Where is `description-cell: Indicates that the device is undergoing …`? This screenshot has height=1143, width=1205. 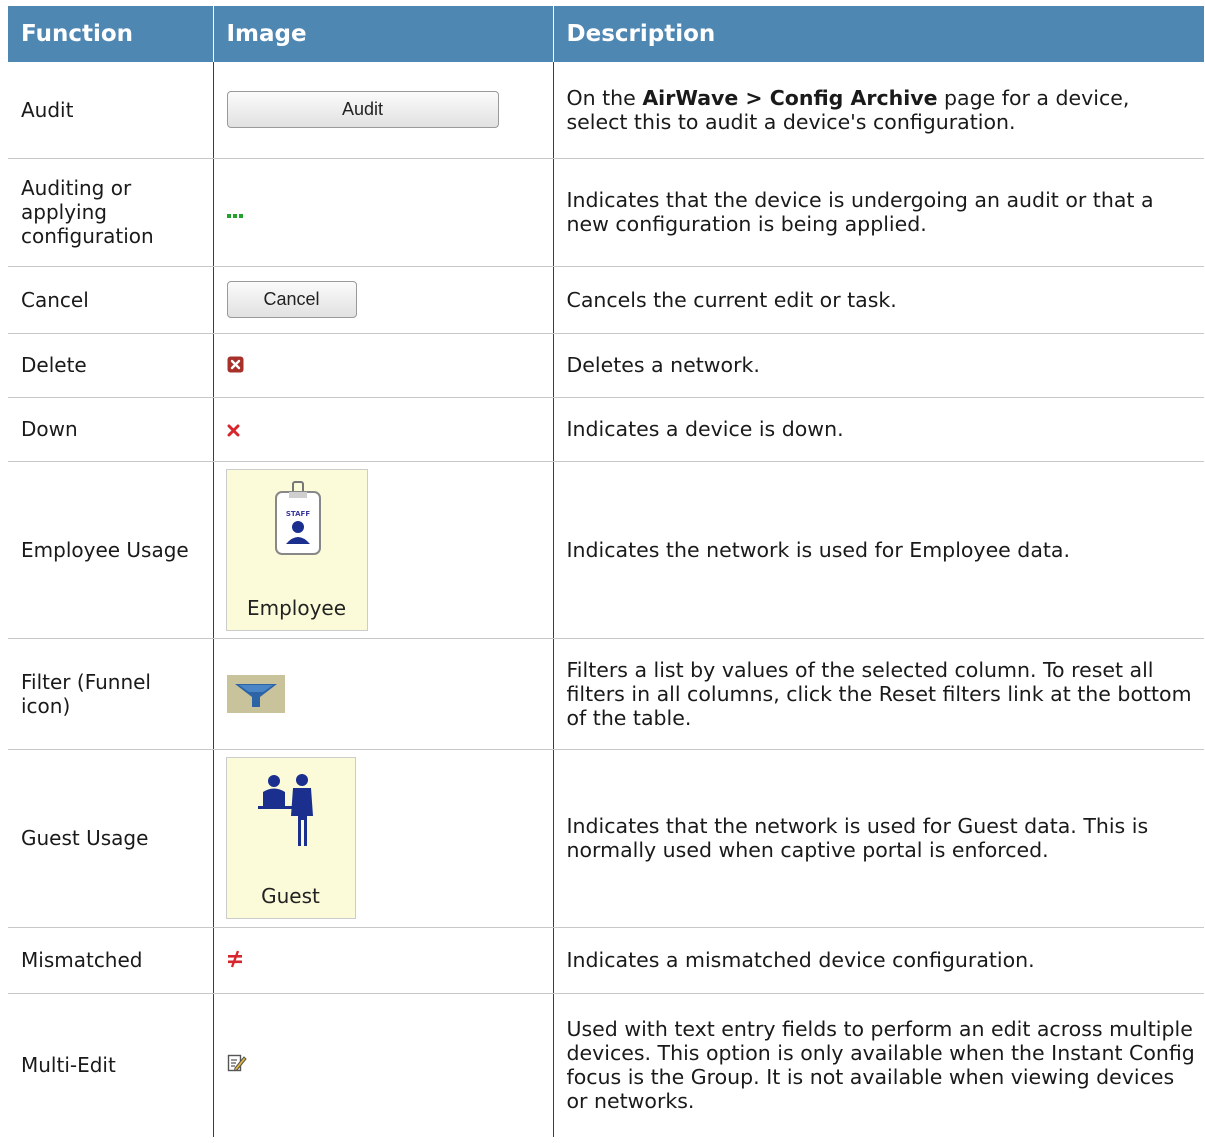 description-cell: Indicates that the device is undergoing … is located at coordinates (878, 212).